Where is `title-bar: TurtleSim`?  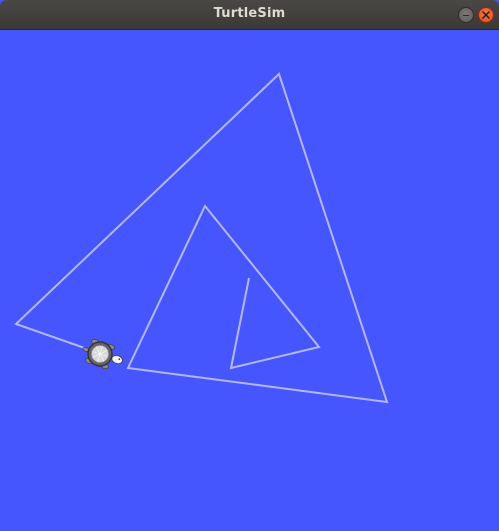 title-bar: TurtleSim is located at coordinates (249, 15).